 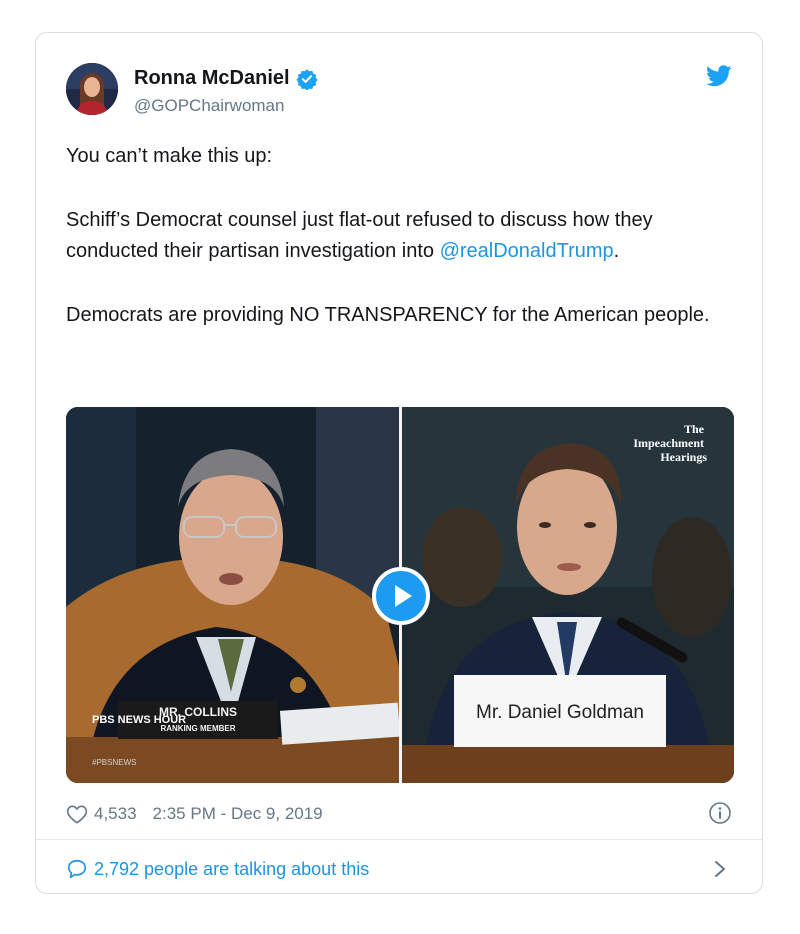 I want to click on tweet-line-2-end: ., so click(x=616, y=251).